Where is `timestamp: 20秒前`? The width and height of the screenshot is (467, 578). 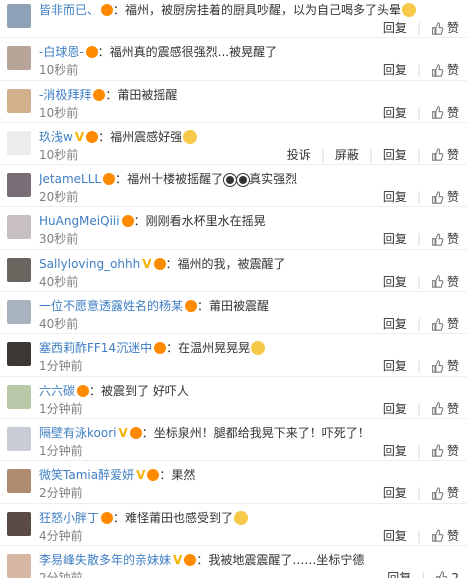
timestamp: 20秒前 is located at coordinates (59, 197).